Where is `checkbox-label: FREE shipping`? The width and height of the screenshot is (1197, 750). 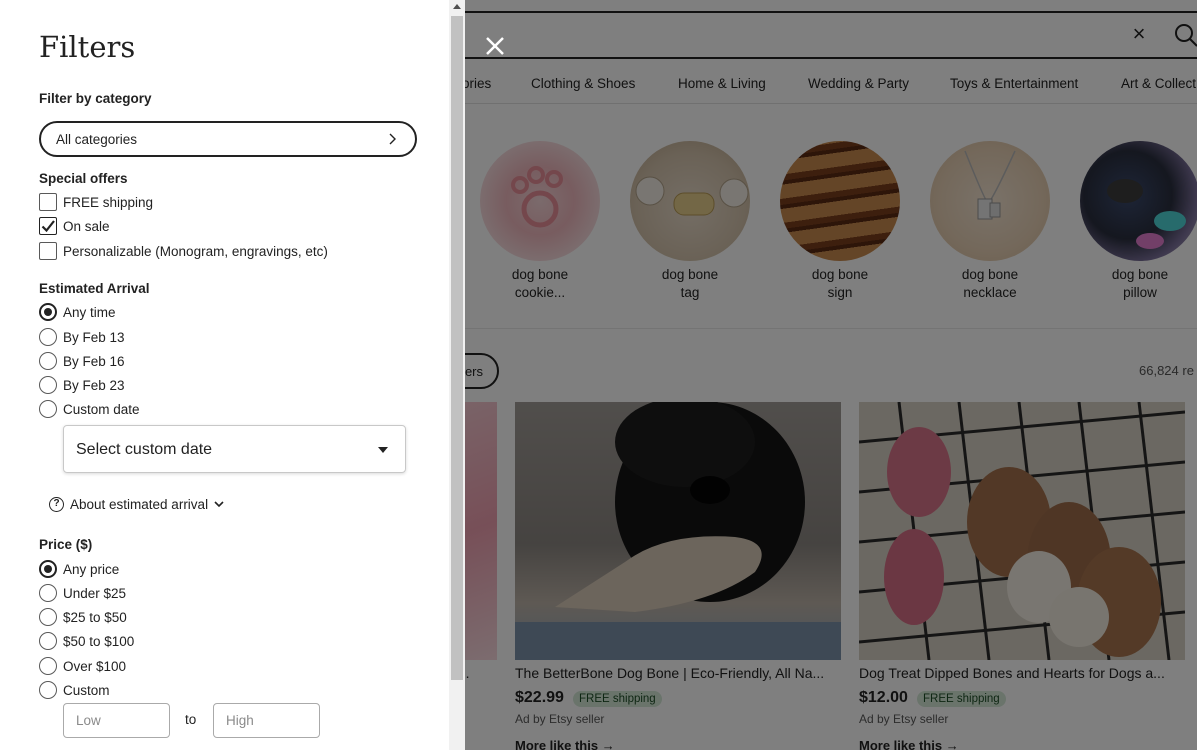
checkbox-label: FREE shipping is located at coordinates (108, 202).